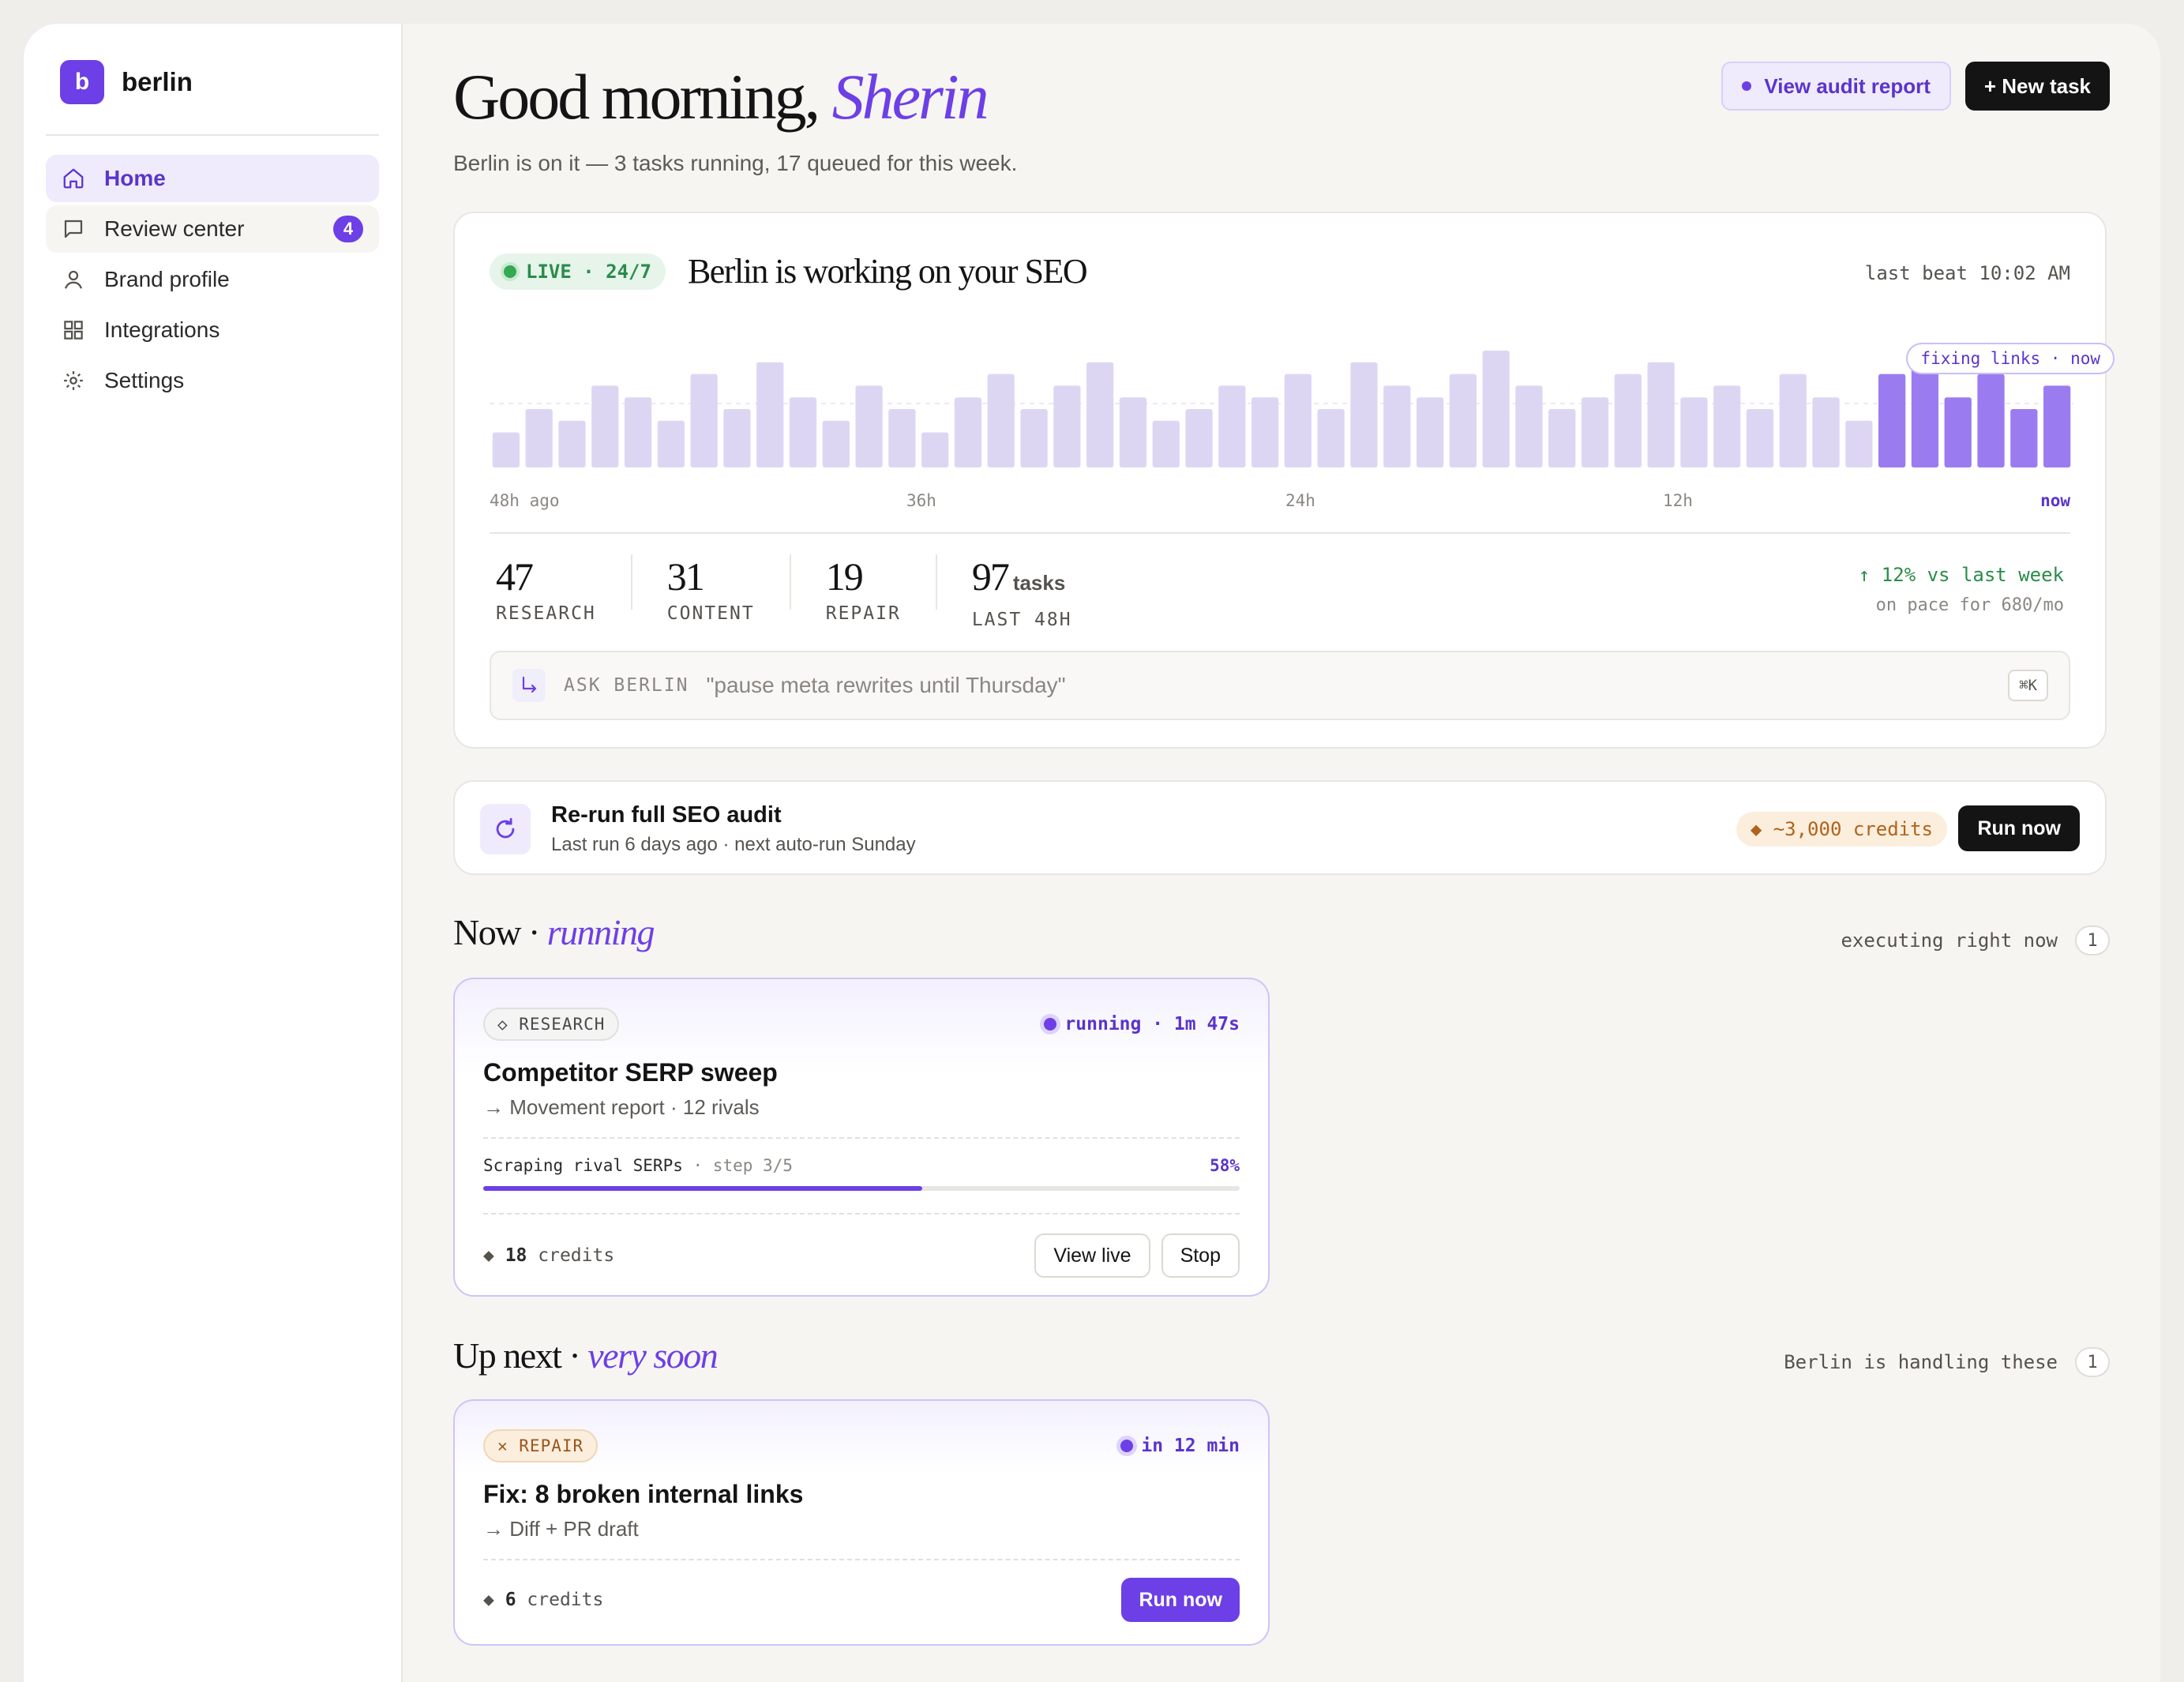 The image size is (2184, 1682). What do you see at coordinates (212, 229) in the screenshot?
I see `sidebar-item-review-center: Review center 4` at bounding box center [212, 229].